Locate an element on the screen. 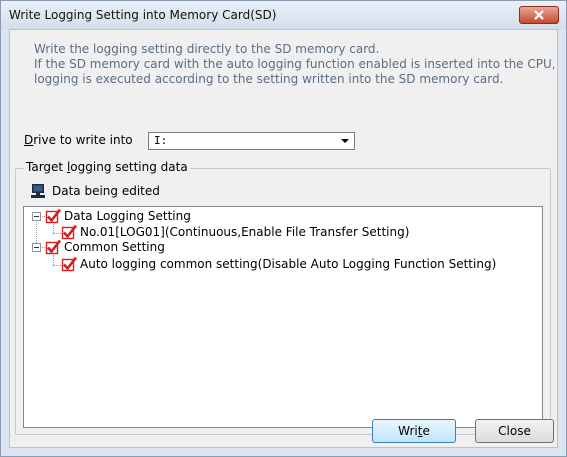 The image size is (567, 457). drive-select-value: I: is located at coordinates (161, 140).